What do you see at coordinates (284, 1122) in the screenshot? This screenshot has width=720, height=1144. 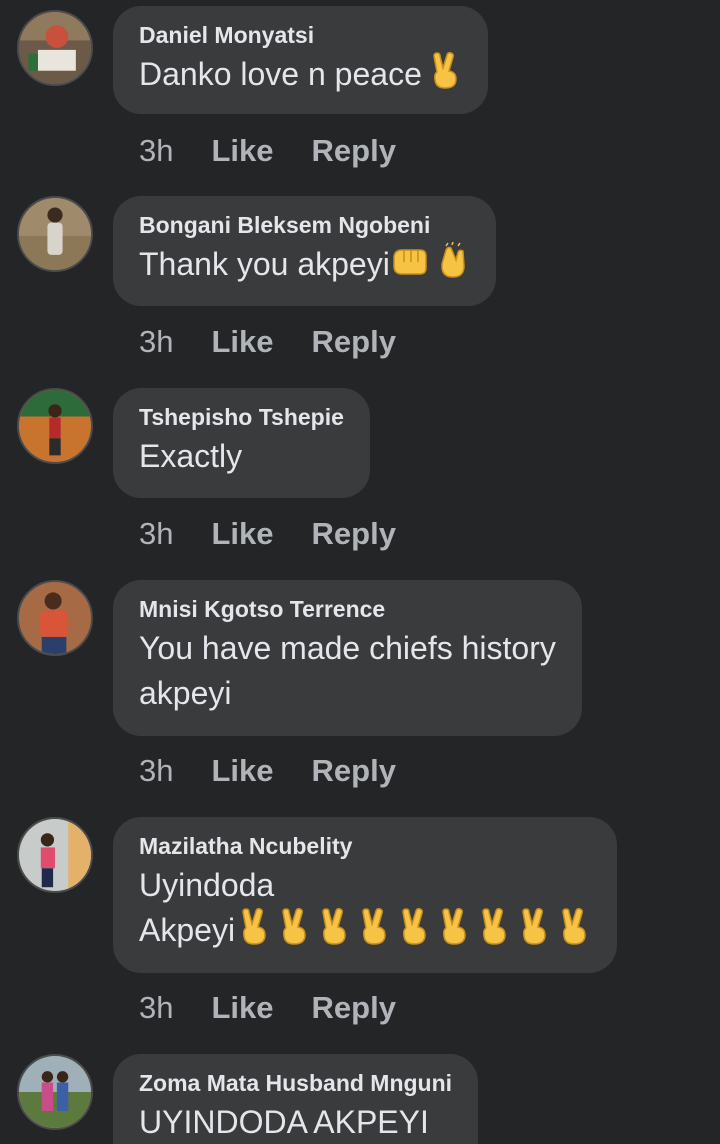 I see `comment-text-line: UYINDODA AKPEYI` at bounding box center [284, 1122].